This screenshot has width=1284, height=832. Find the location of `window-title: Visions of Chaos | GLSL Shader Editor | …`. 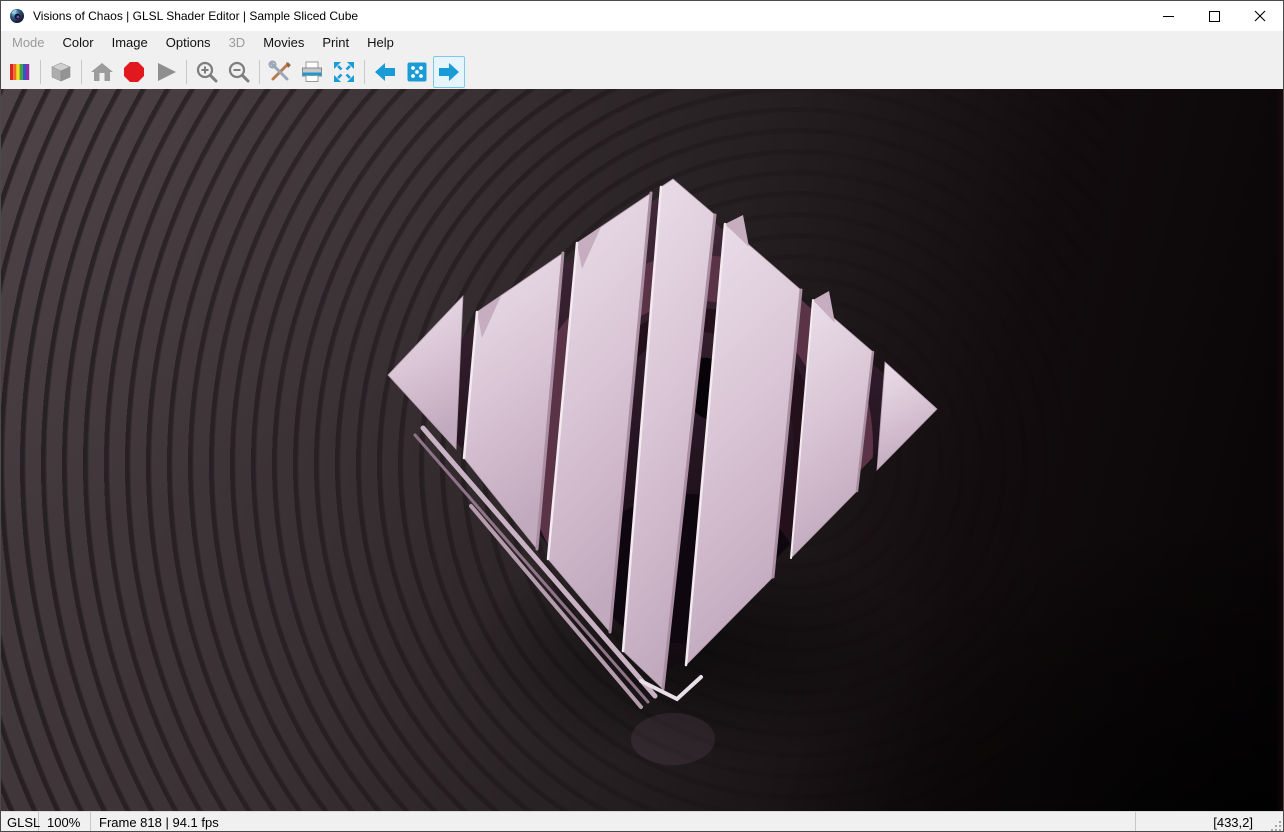

window-title: Visions of Chaos | GLSL Shader Editor | … is located at coordinates (196, 16).